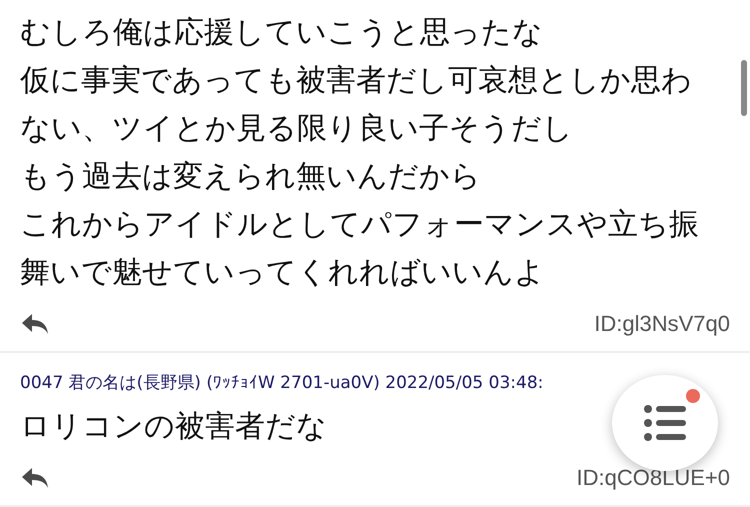 Image resolution: width=750 pixels, height=507 pixels. Describe the element at coordinates (359, 225) in the screenshot. I see `post-text: これからアイドルとしてパフォーマンスや立ち振` at that location.